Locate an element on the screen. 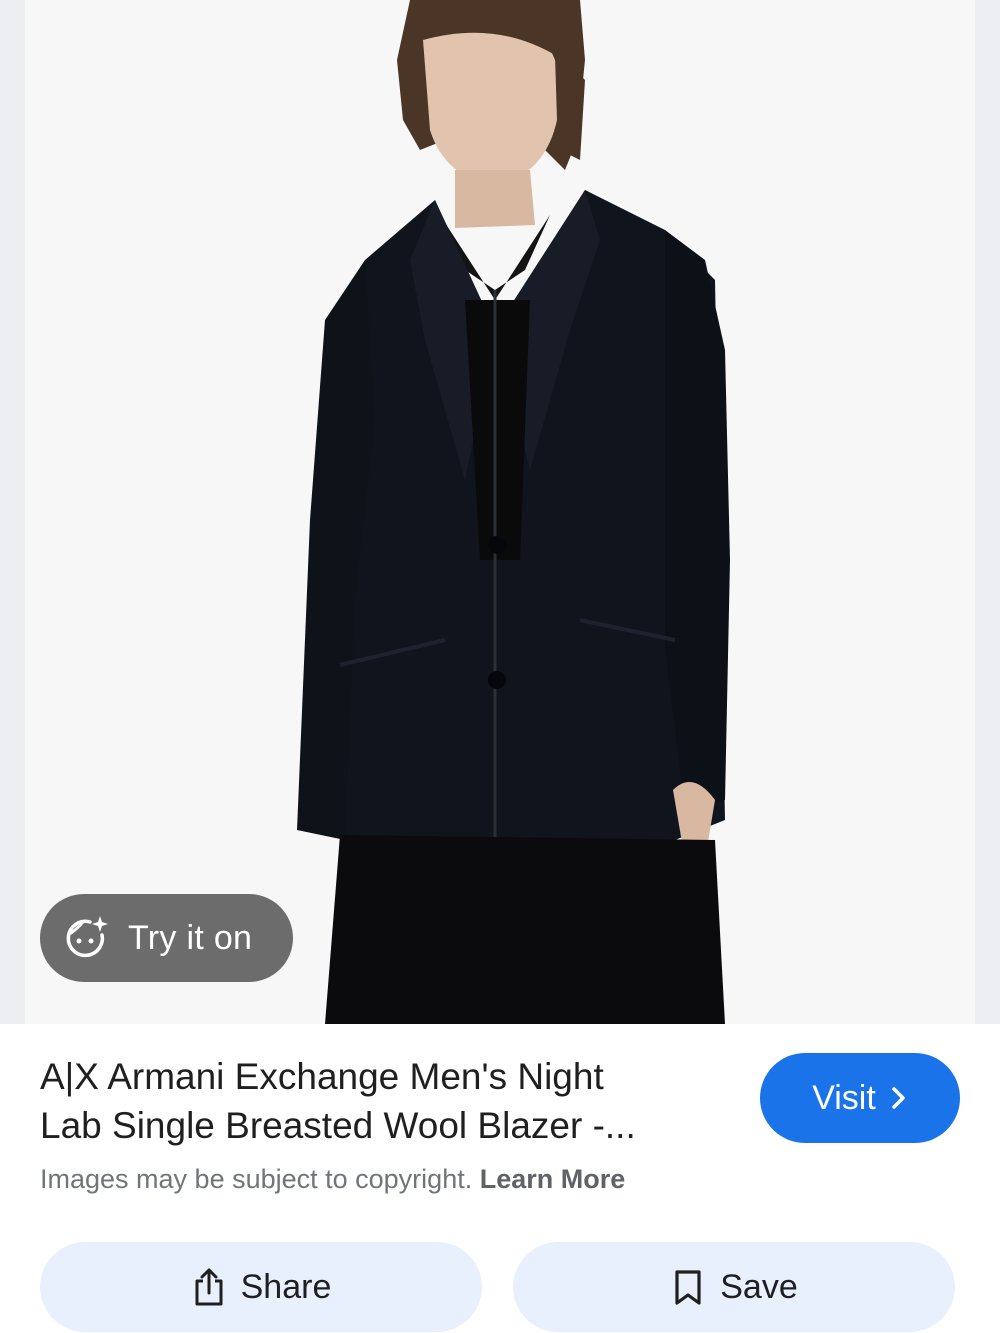 The height and width of the screenshot is (1333, 1000). visit-button: Visit is located at coordinates (860, 1098).